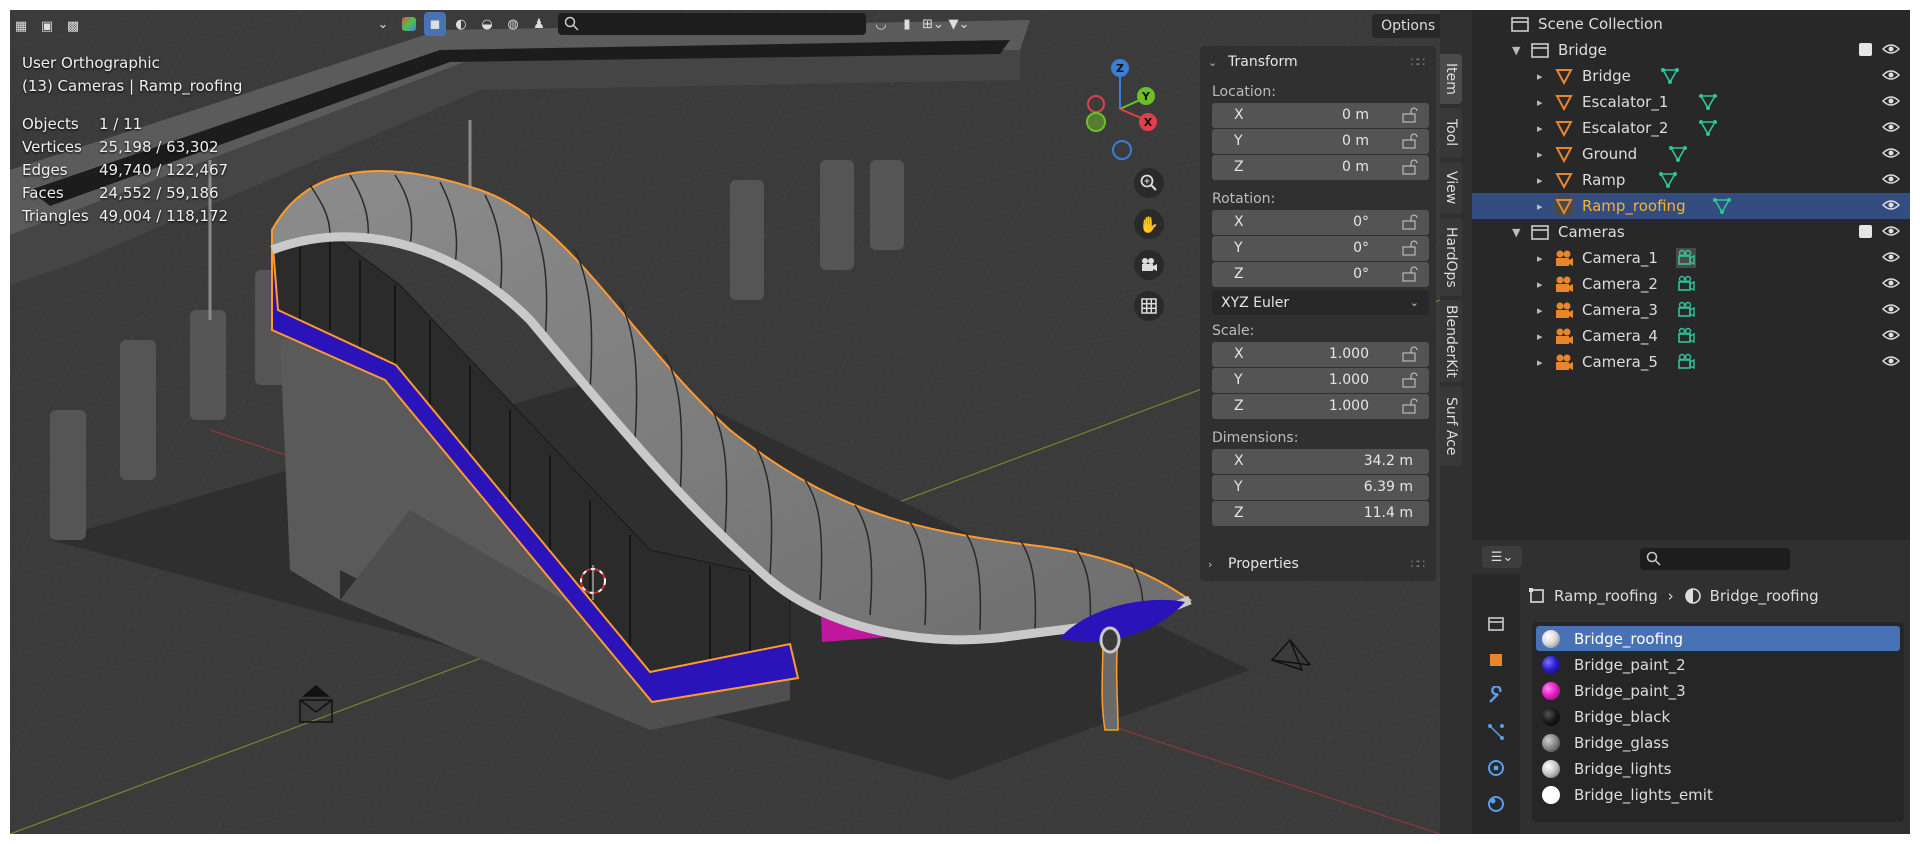 This screenshot has width=1920, height=844. I want to click on navigation-gizmo: Z Y X, so click(1125, 114).